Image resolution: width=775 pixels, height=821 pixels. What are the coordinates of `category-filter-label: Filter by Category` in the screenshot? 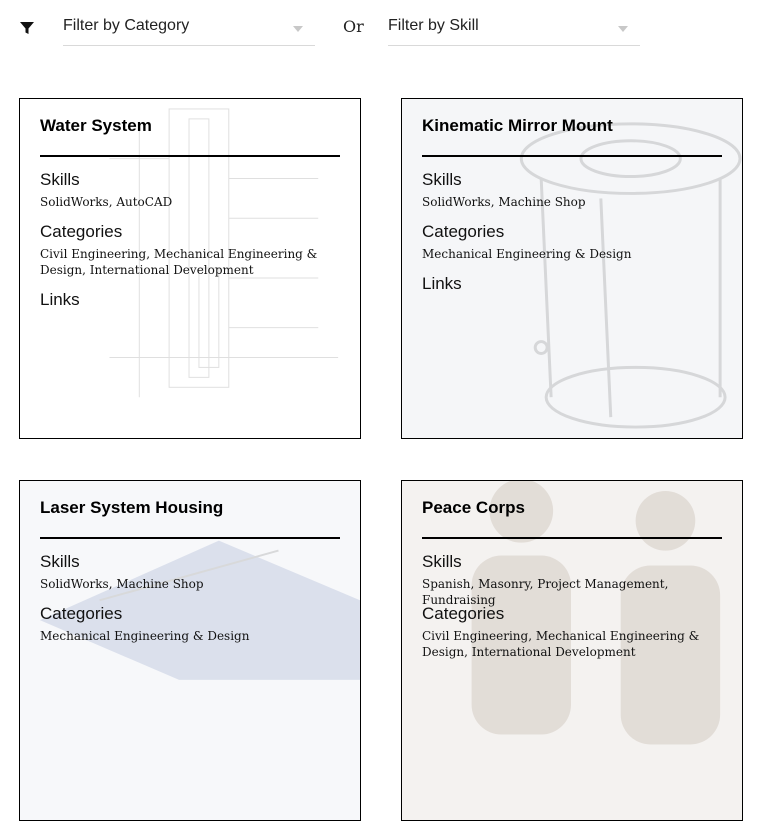 It's located at (126, 25).